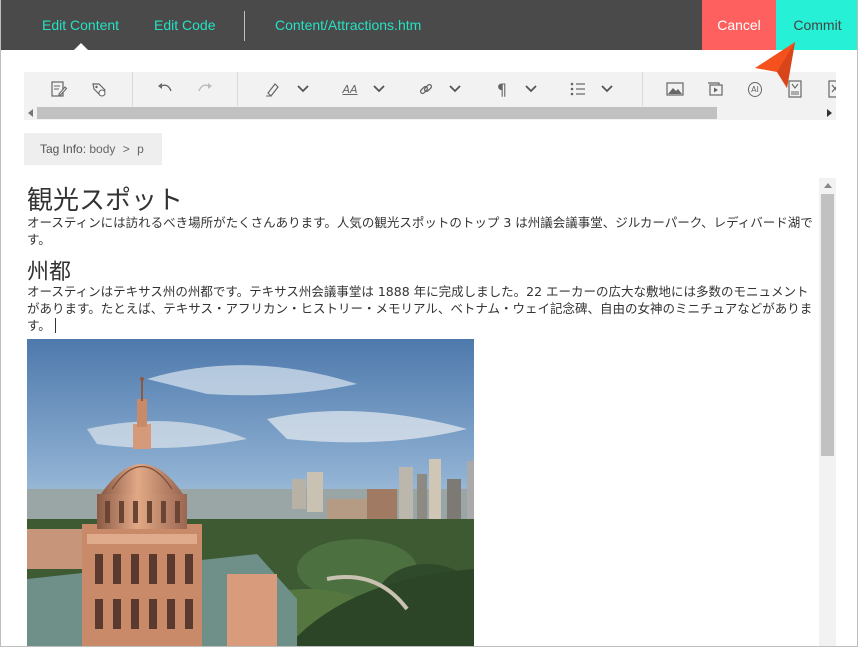  I want to click on toolbar-horizontal-scrollbar, so click(430, 113).